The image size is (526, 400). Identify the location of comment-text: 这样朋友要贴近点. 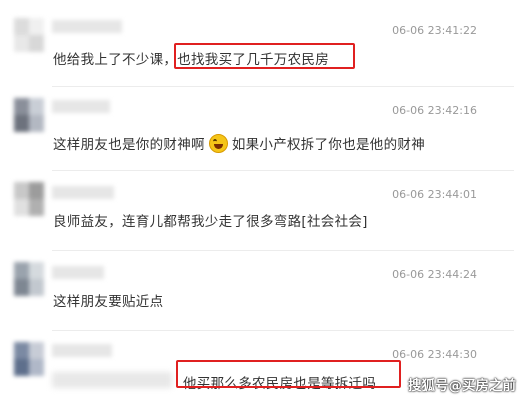
(108, 302).